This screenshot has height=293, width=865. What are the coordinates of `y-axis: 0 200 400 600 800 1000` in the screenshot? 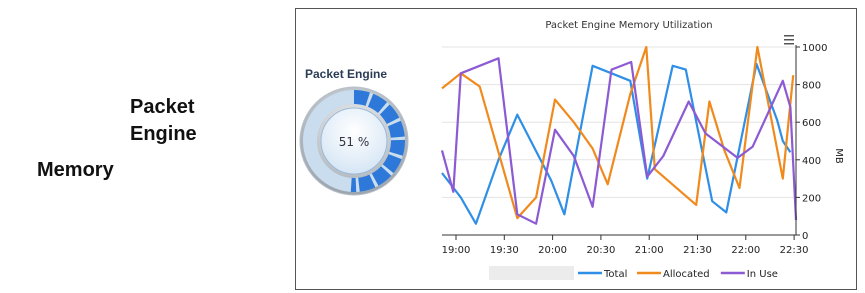 It's located at (811, 142).